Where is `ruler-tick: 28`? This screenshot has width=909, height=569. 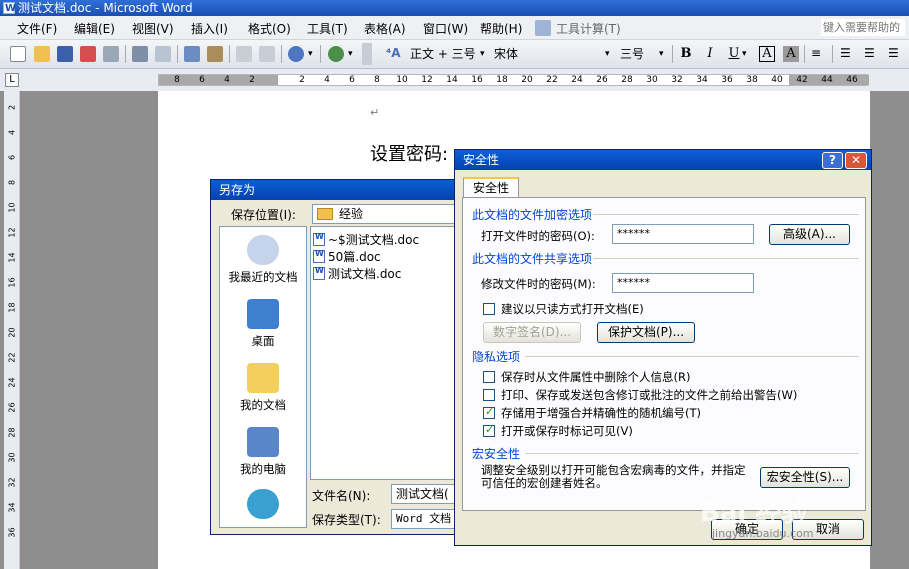 ruler-tick: 28 is located at coordinates (627, 80).